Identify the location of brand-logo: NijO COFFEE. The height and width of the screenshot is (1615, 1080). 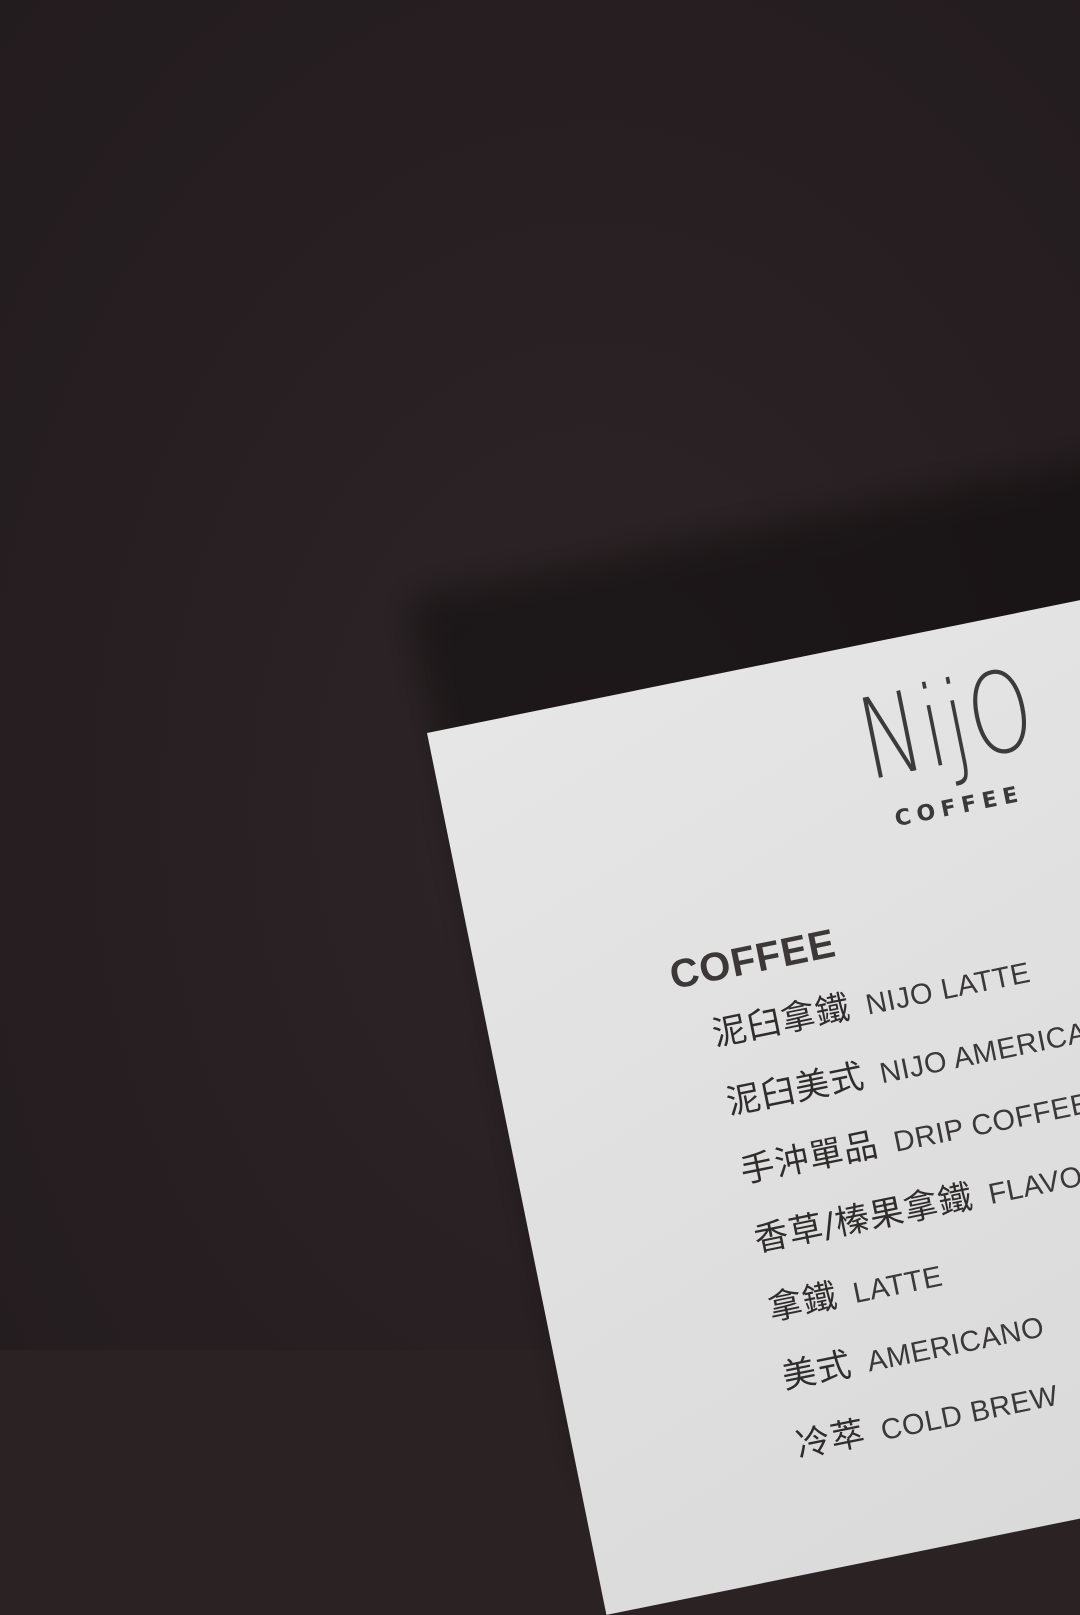
(946, 743).